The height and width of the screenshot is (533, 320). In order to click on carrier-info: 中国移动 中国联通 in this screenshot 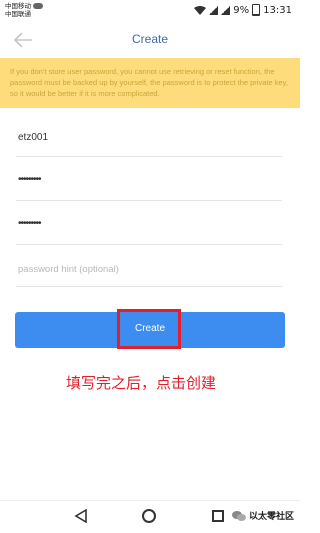, I will do `click(18, 10)`.